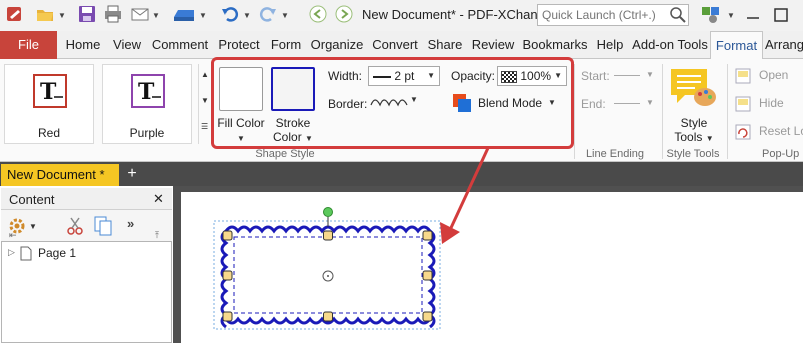  What do you see at coordinates (595, 76) in the screenshot?
I see `start-label: Start:` at bounding box center [595, 76].